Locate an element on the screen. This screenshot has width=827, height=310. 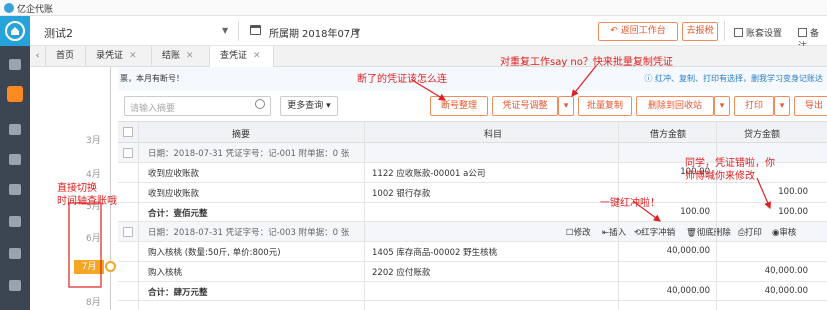
annotation-reverse: 一键红冲啦！ is located at coordinates (630, 203).